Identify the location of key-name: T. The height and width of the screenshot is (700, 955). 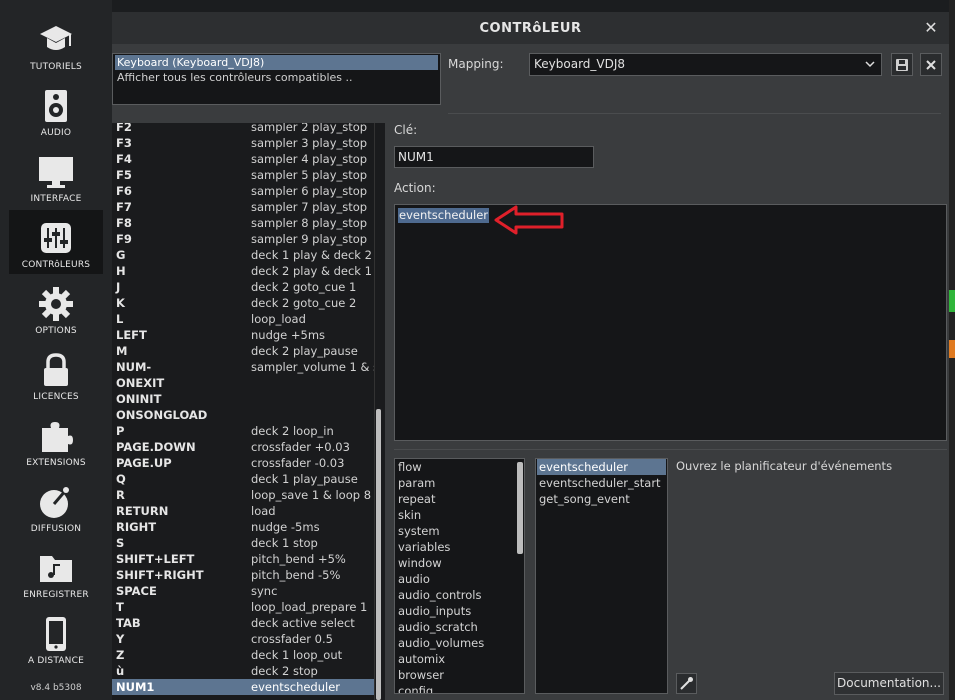
(120, 607).